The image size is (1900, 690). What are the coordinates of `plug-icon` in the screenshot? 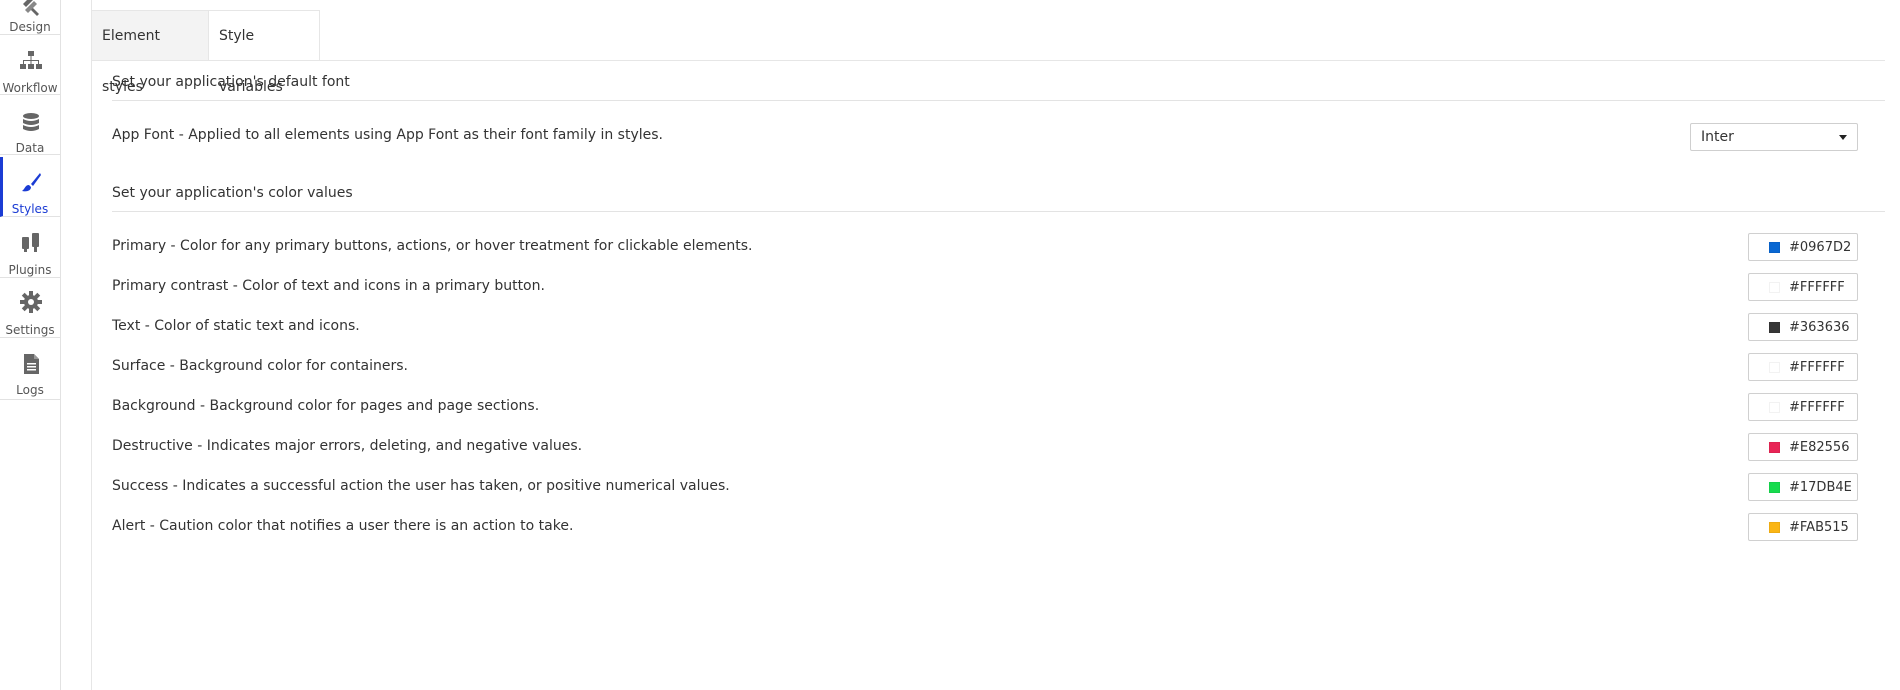 It's located at (30, 242).